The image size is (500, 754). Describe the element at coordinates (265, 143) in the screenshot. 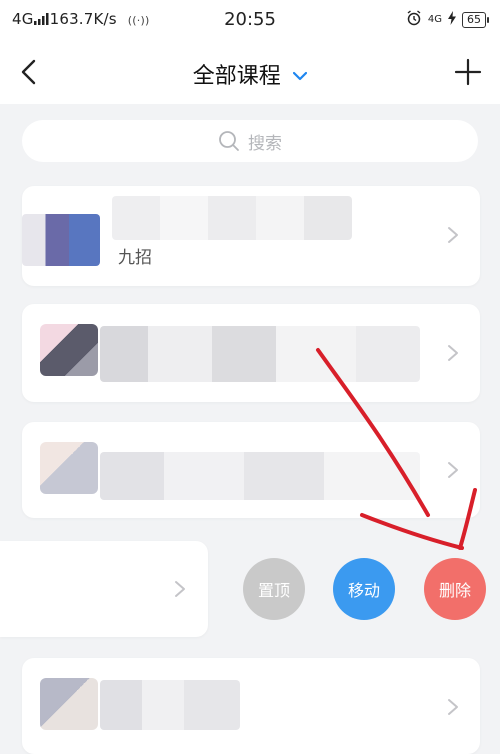

I see `search-placeholder: 搜索` at that location.